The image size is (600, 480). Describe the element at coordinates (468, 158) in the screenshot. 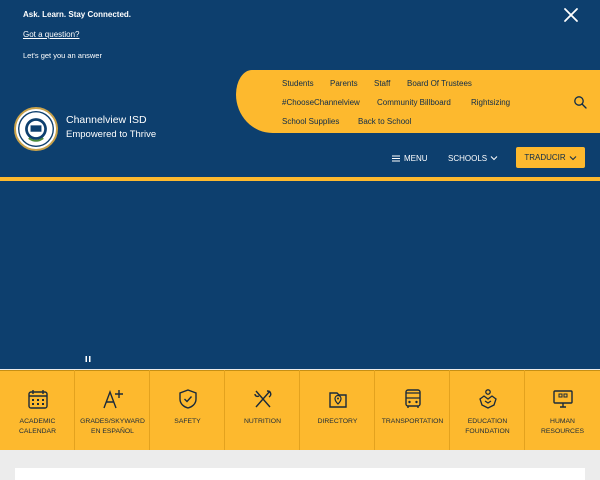

I see `schools-label: SCHOOLS` at that location.